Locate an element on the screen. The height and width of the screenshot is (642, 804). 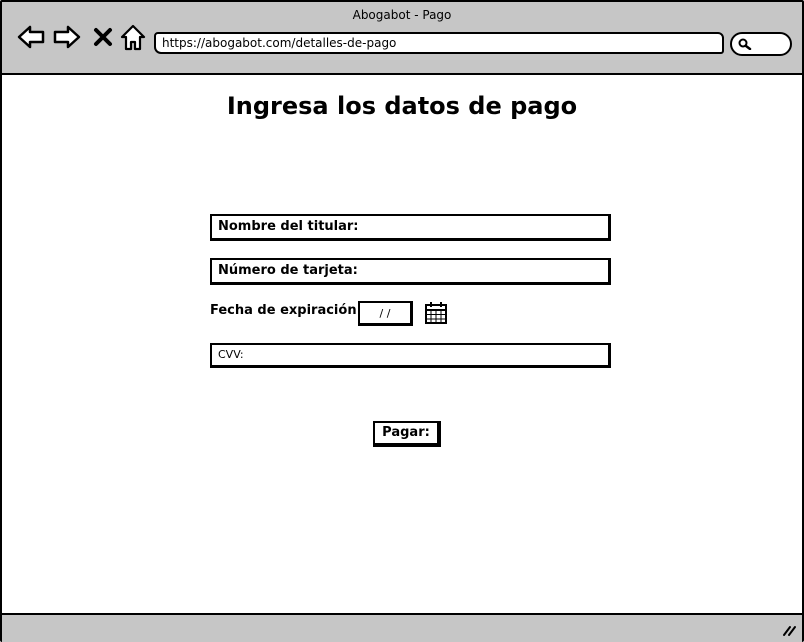
resize-grip-icon is located at coordinates (789, 631).